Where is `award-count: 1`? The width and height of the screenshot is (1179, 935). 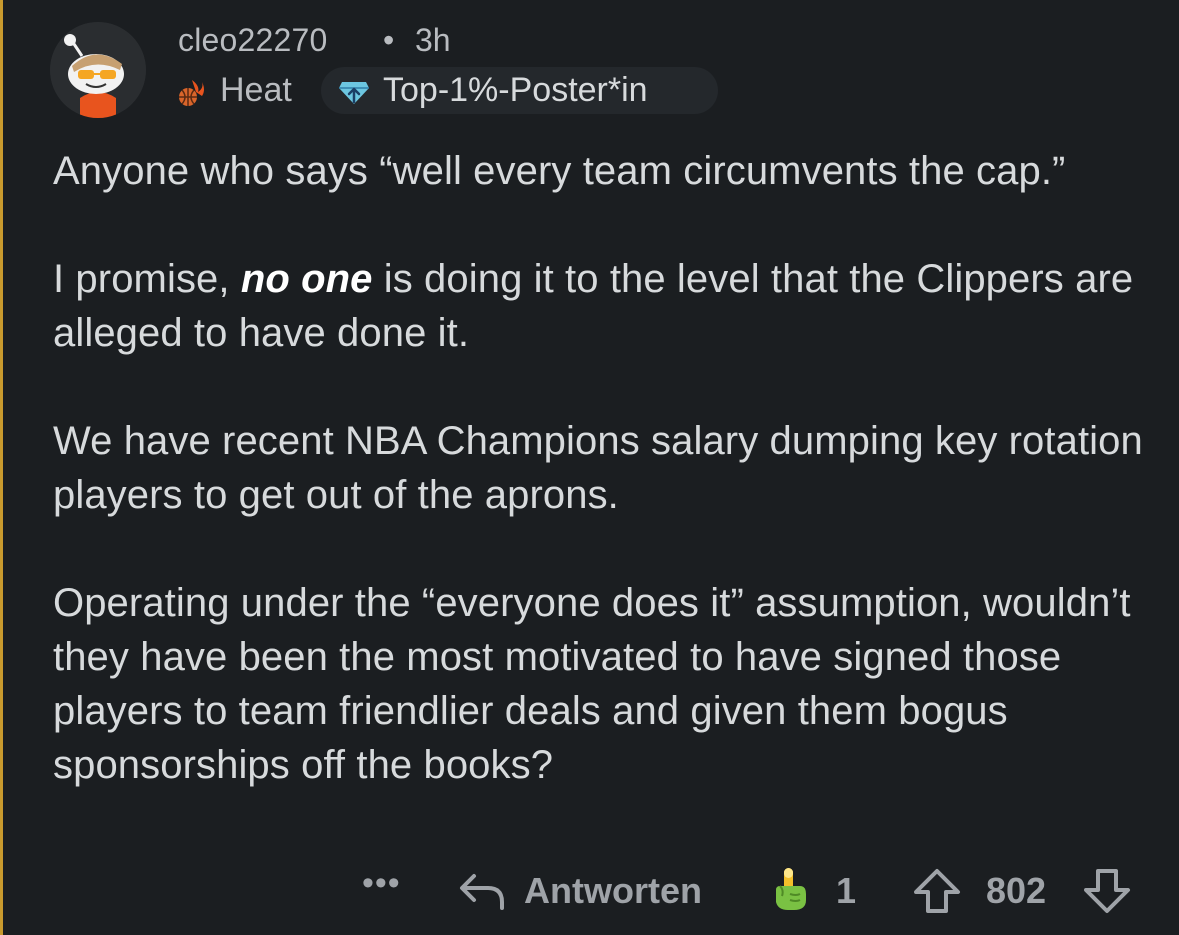 award-count: 1 is located at coordinates (846, 890).